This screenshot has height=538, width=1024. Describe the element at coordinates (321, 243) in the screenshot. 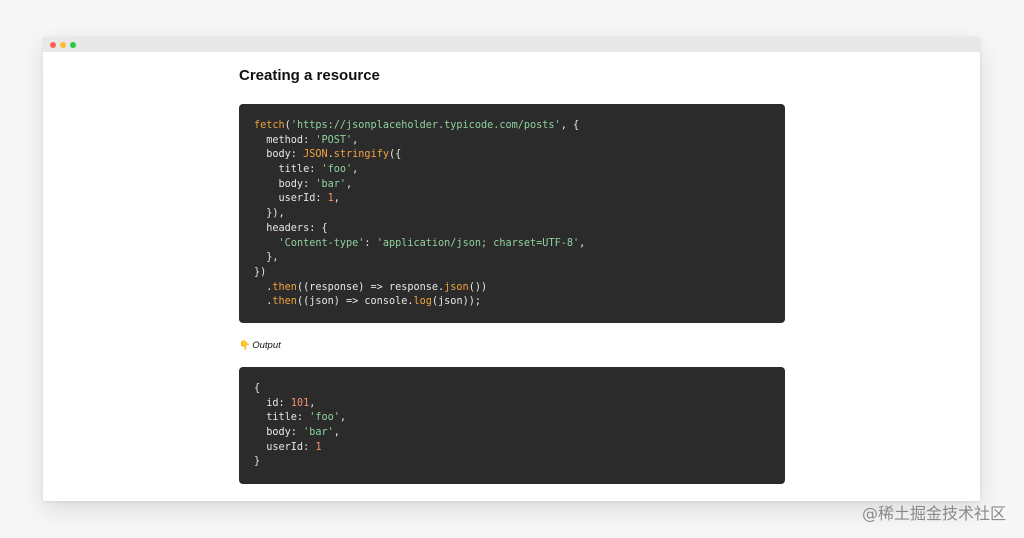

I see `code-token: 'Content-type'` at that location.